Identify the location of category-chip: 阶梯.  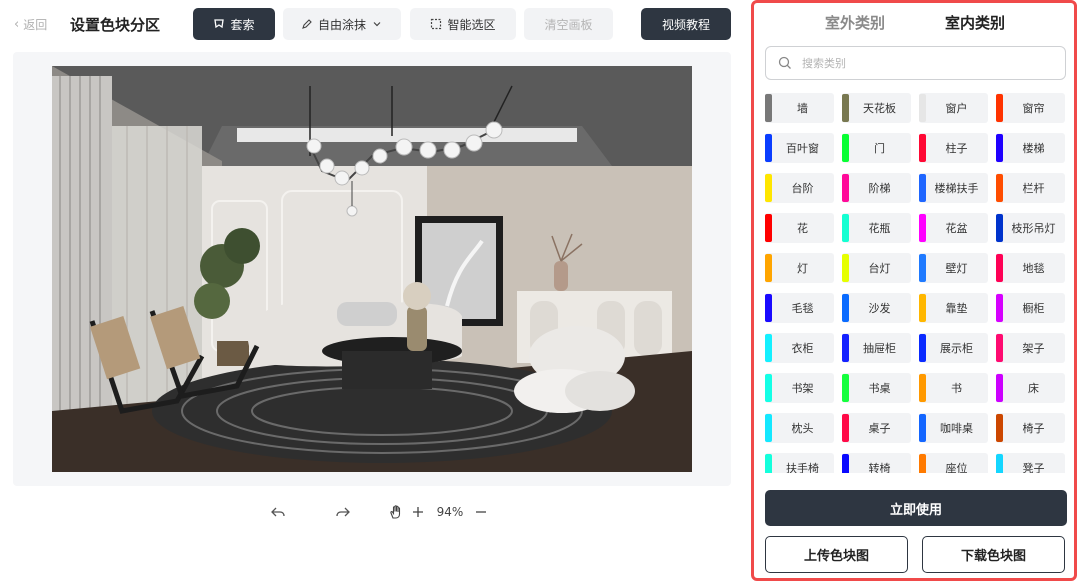
(876, 188).